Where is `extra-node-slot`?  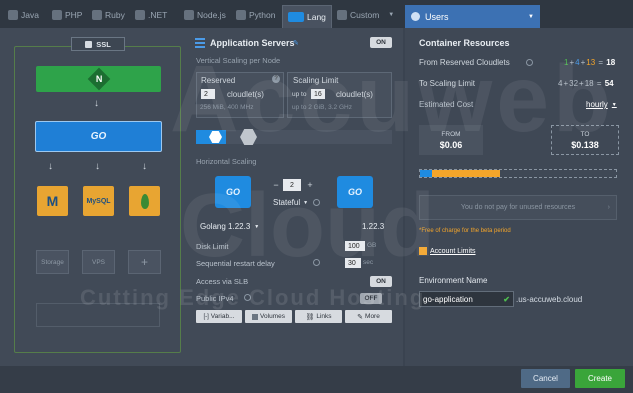
extra-node-slot is located at coordinates (98, 315).